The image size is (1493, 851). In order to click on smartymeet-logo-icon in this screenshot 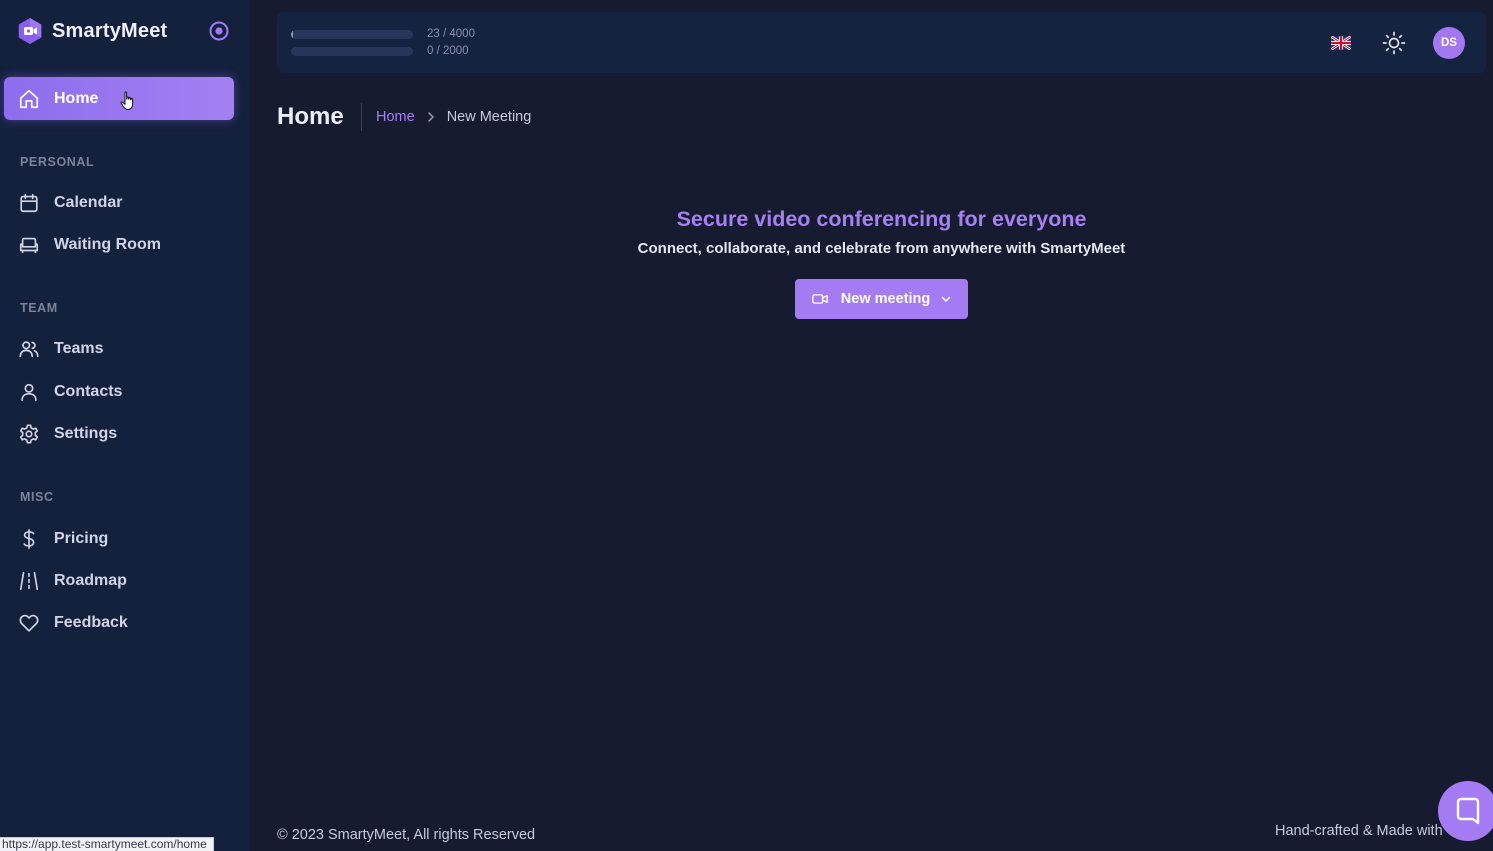, I will do `click(30, 31)`.